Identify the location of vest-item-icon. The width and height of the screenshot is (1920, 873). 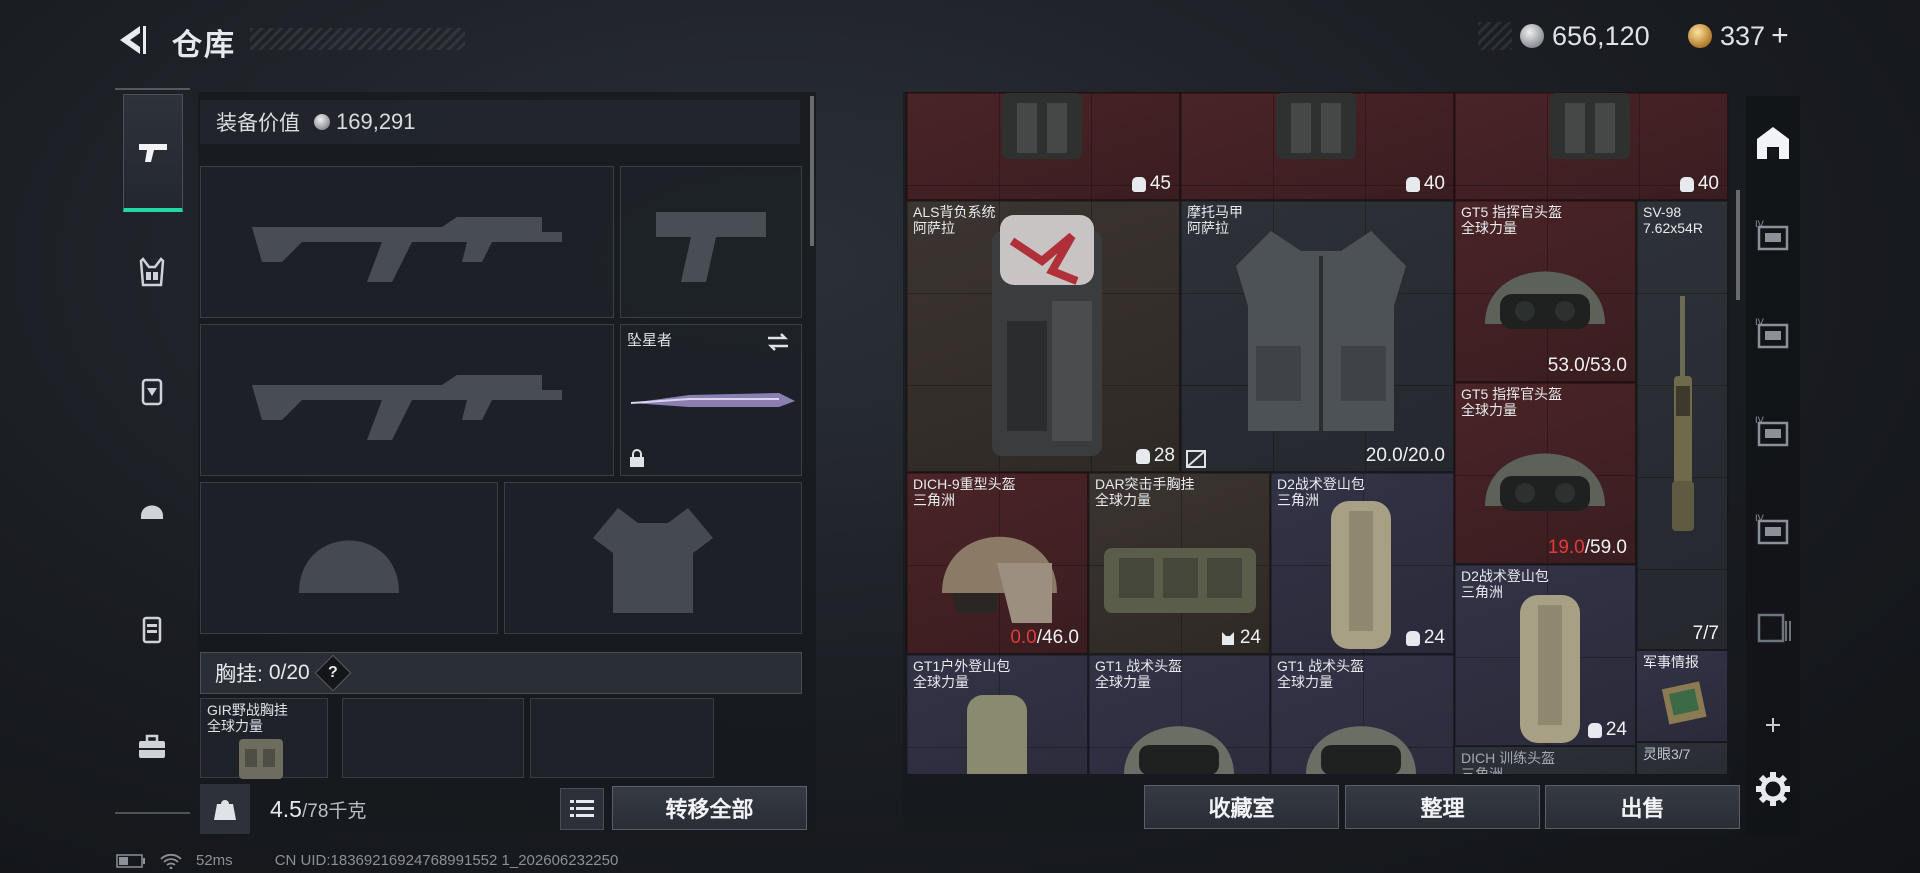
(1321, 331).